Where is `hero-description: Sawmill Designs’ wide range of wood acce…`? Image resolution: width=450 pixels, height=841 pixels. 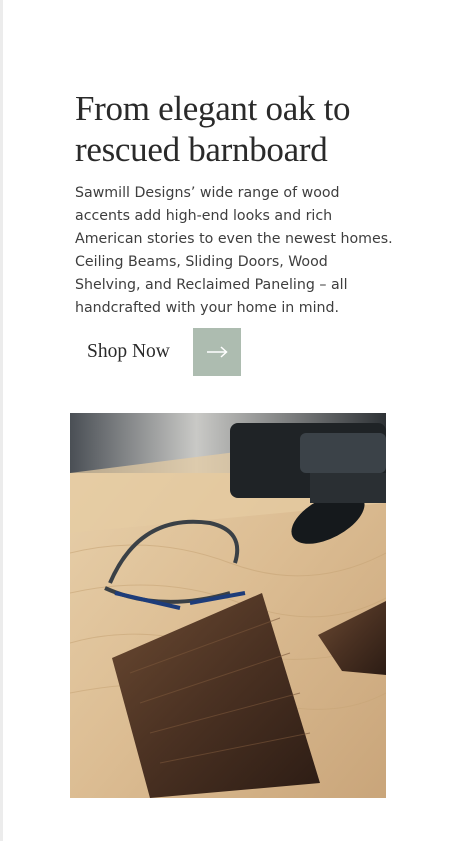
hero-description: Sawmill Designs’ wide range of wood acce… is located at coordinates (234, 250).